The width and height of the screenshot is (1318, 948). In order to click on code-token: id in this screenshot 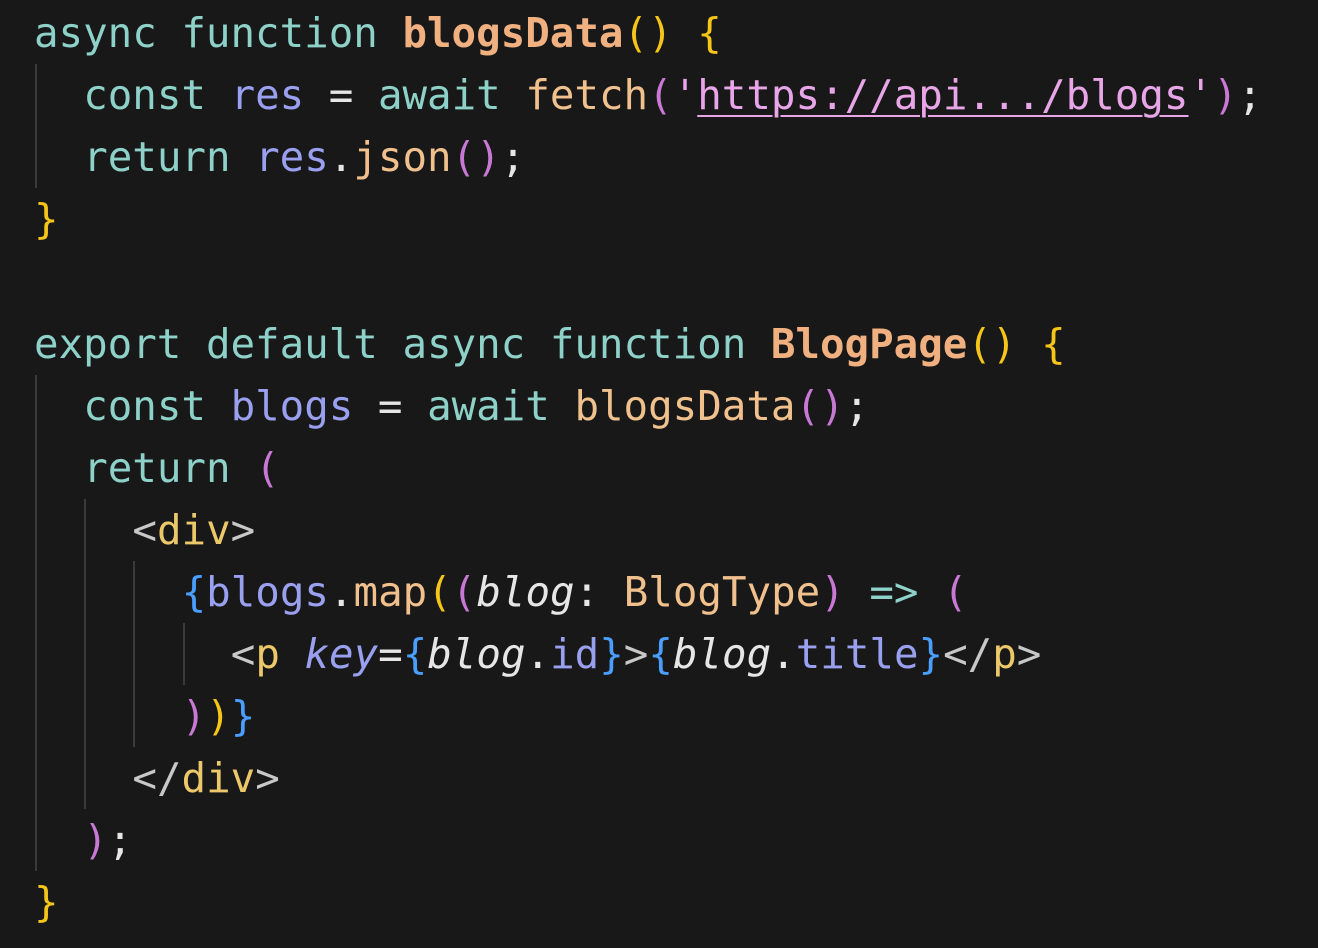, I will do `click(575, 654)`.